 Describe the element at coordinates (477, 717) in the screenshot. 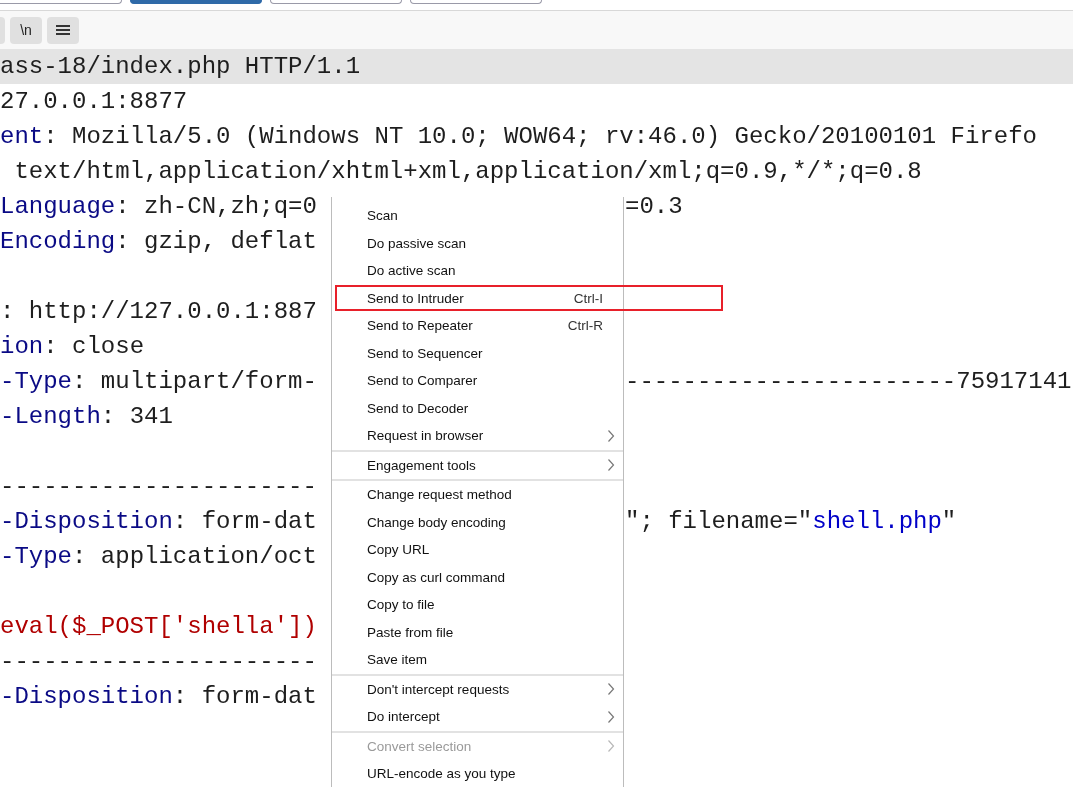

I see `menu-item: Do intercept` at that location.